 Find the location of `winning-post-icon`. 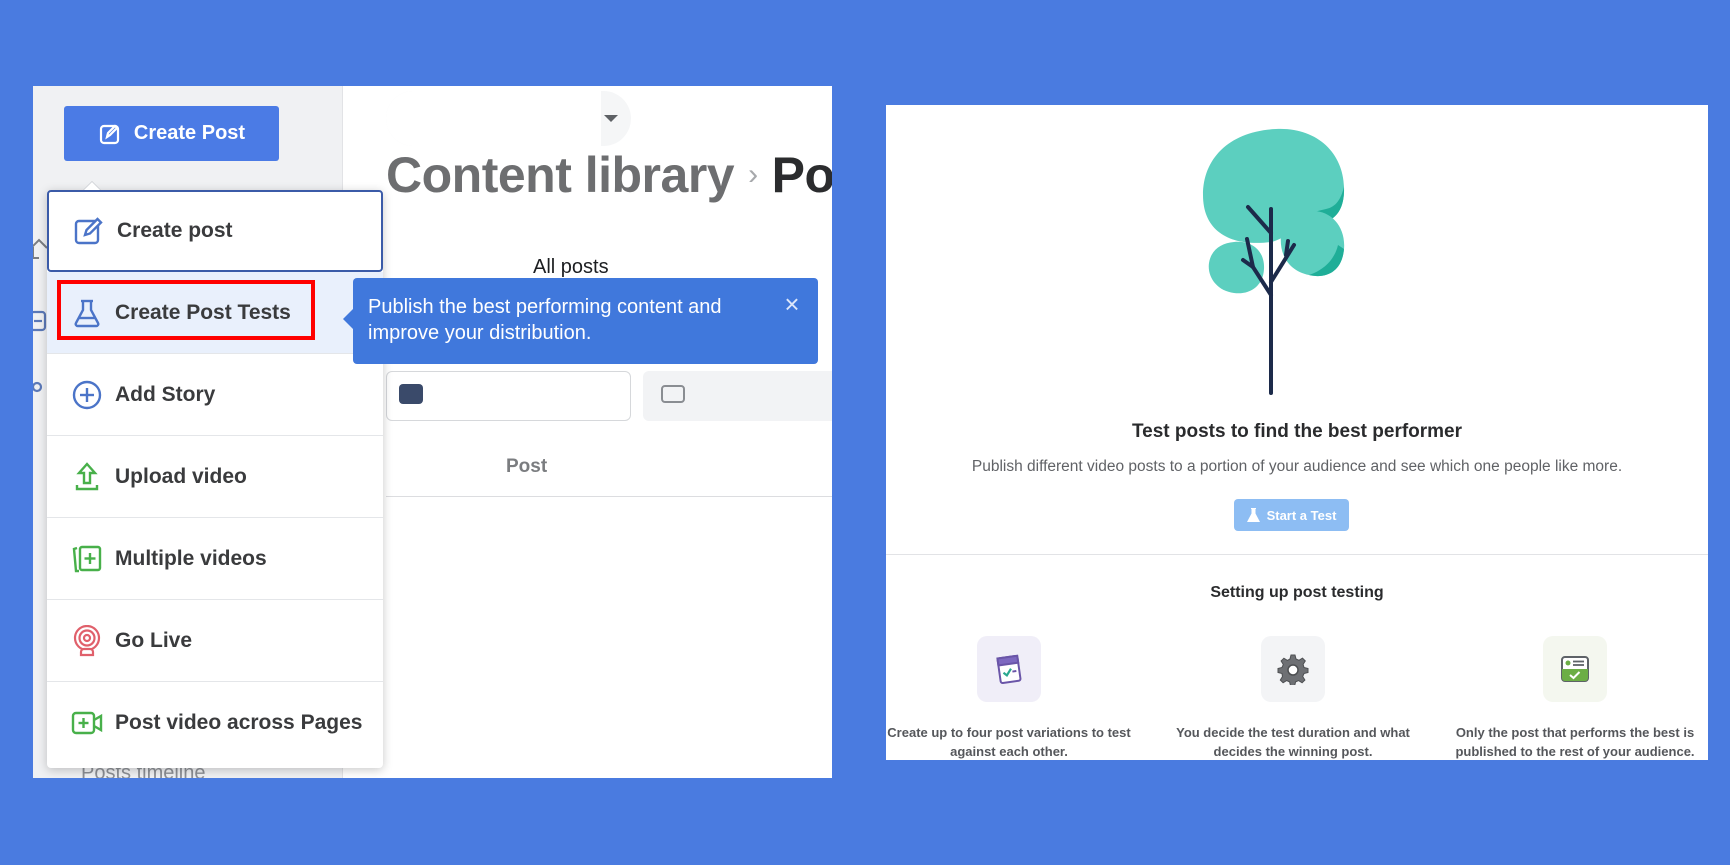

winning-post-icon is located at coordinates (1575, 669).